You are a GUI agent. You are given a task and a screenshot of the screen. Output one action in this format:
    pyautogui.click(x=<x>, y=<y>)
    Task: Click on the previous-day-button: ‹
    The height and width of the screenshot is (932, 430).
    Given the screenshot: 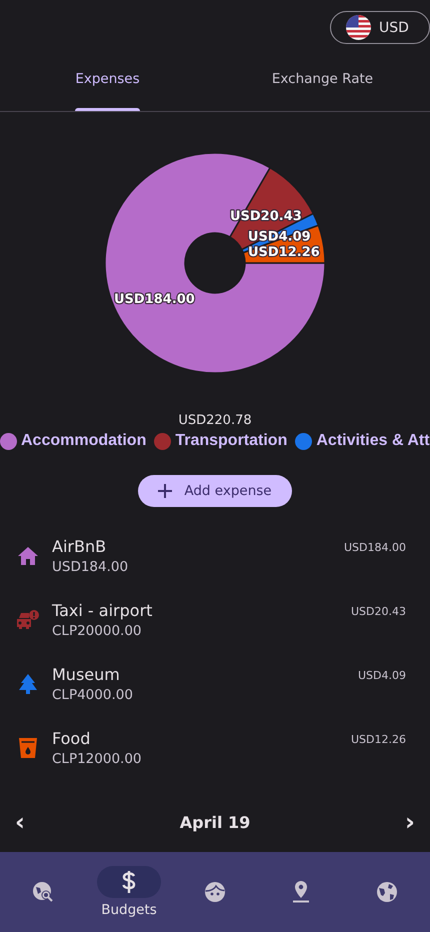 What is the action you would take?
    pyautogui.click(x=20, y=822)
    